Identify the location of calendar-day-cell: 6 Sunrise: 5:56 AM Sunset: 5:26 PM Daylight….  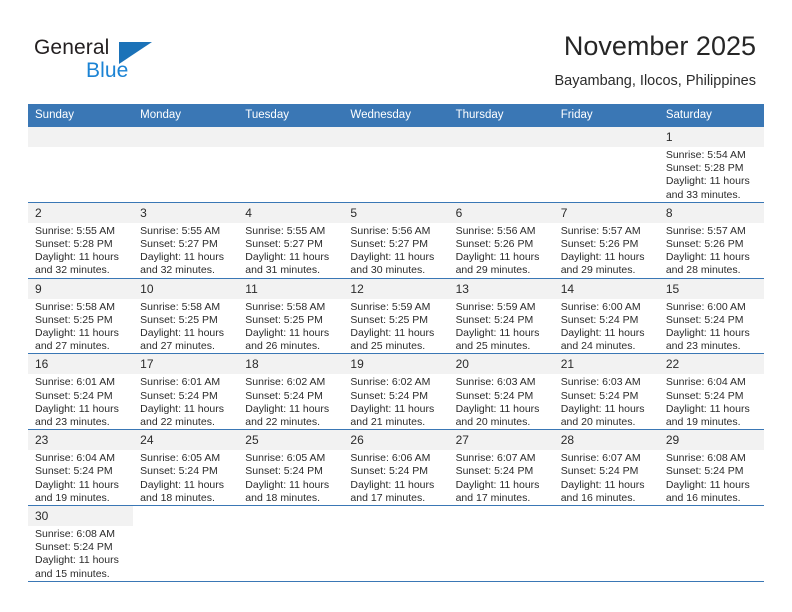
(501, 240).